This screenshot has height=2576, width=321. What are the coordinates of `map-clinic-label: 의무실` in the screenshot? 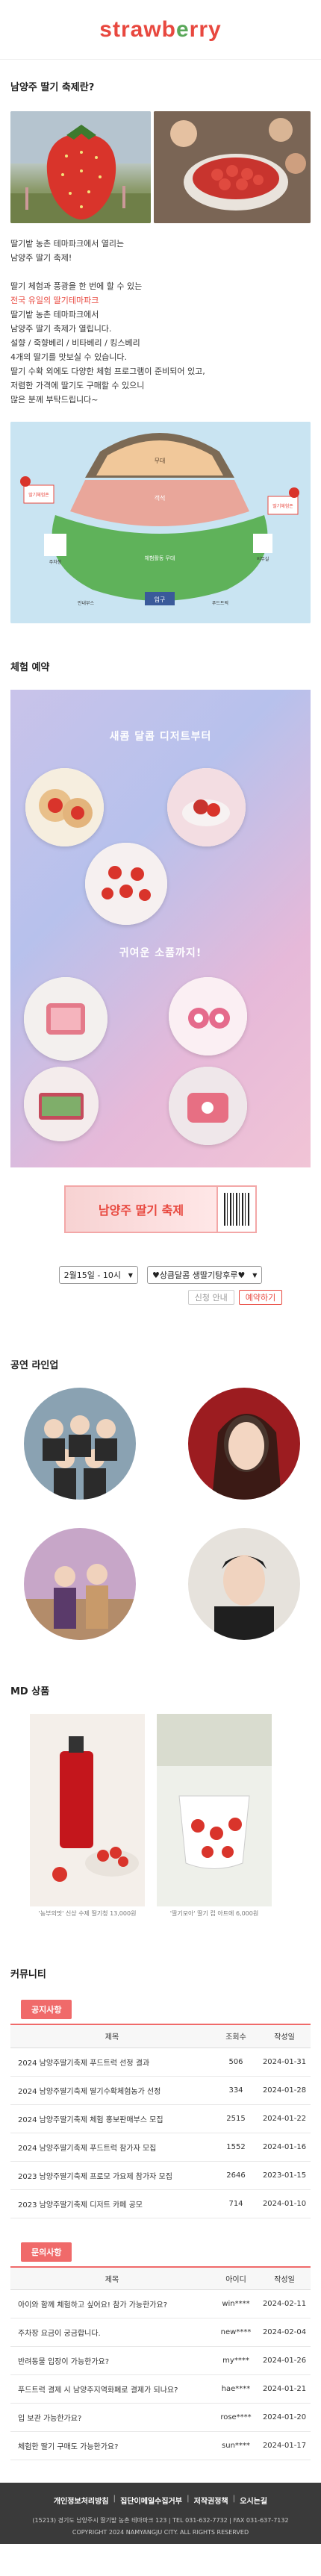 It's located at (263, 559).